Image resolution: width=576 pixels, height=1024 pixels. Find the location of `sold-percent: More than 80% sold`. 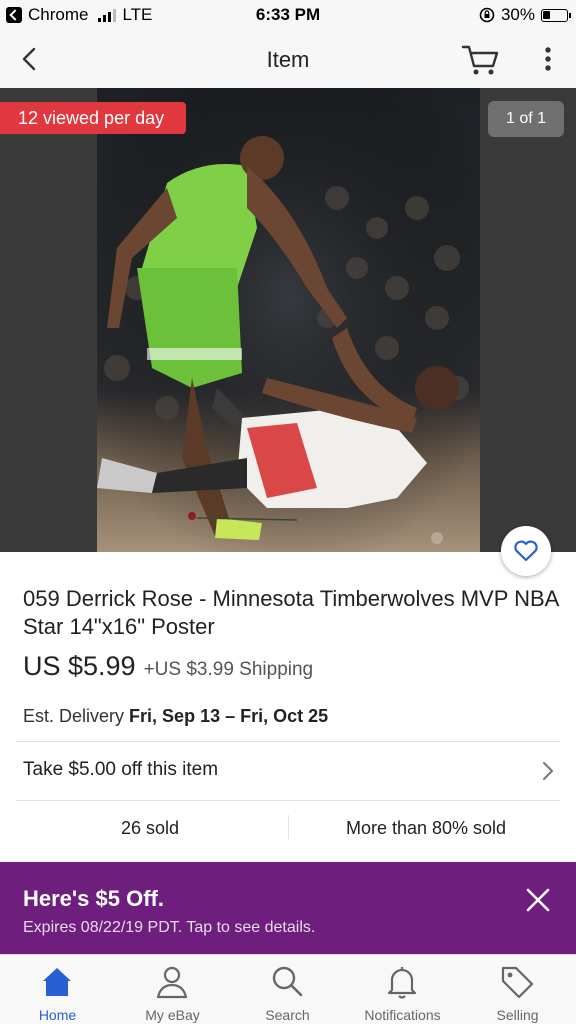

sold-percent: More than 80% sold is located at coordinates (426, 828).